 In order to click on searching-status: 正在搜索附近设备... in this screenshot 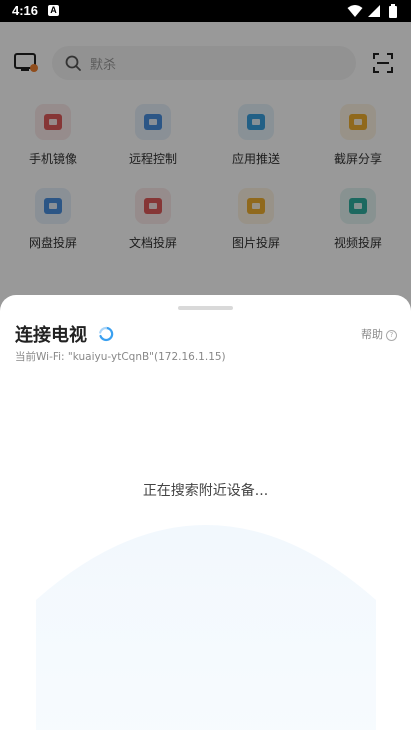, I will do `click(205, 491)`.